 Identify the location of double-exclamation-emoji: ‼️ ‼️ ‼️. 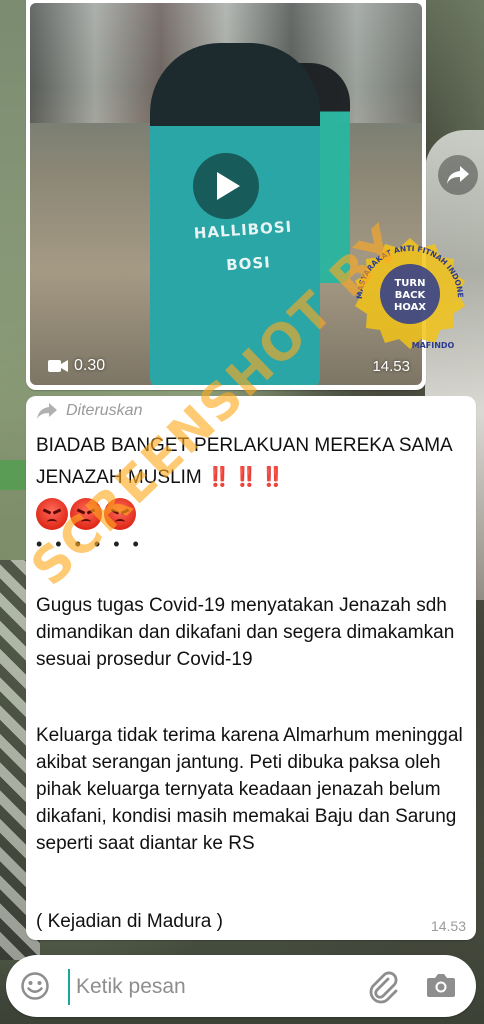
(246, 477).